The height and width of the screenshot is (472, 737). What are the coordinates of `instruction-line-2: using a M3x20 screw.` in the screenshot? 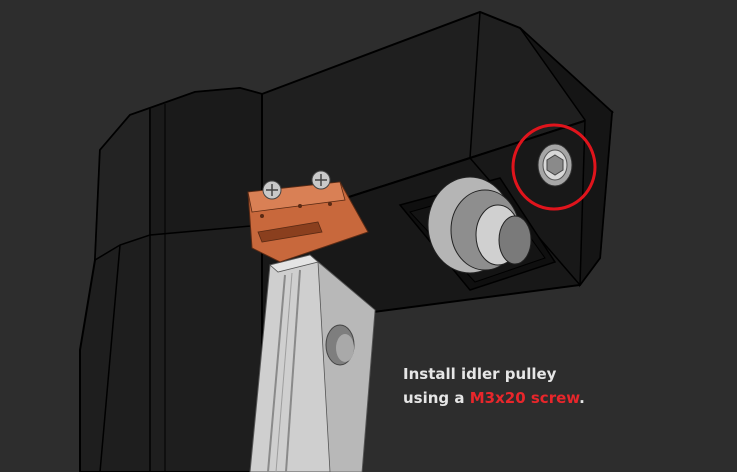 It's located at (494, 398).